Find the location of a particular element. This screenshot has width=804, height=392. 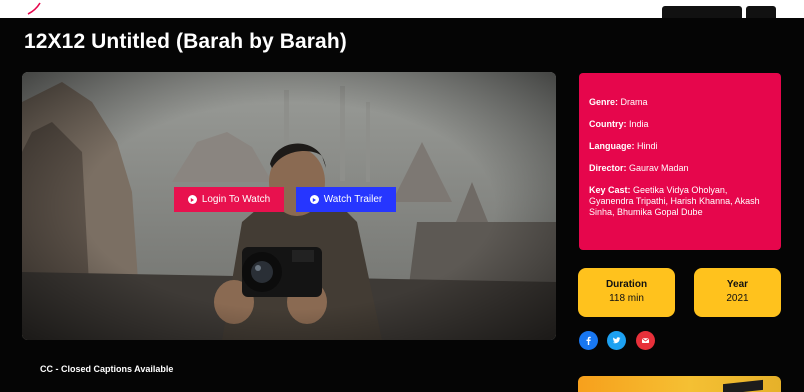

header-button is located at coordinates (702, 12).